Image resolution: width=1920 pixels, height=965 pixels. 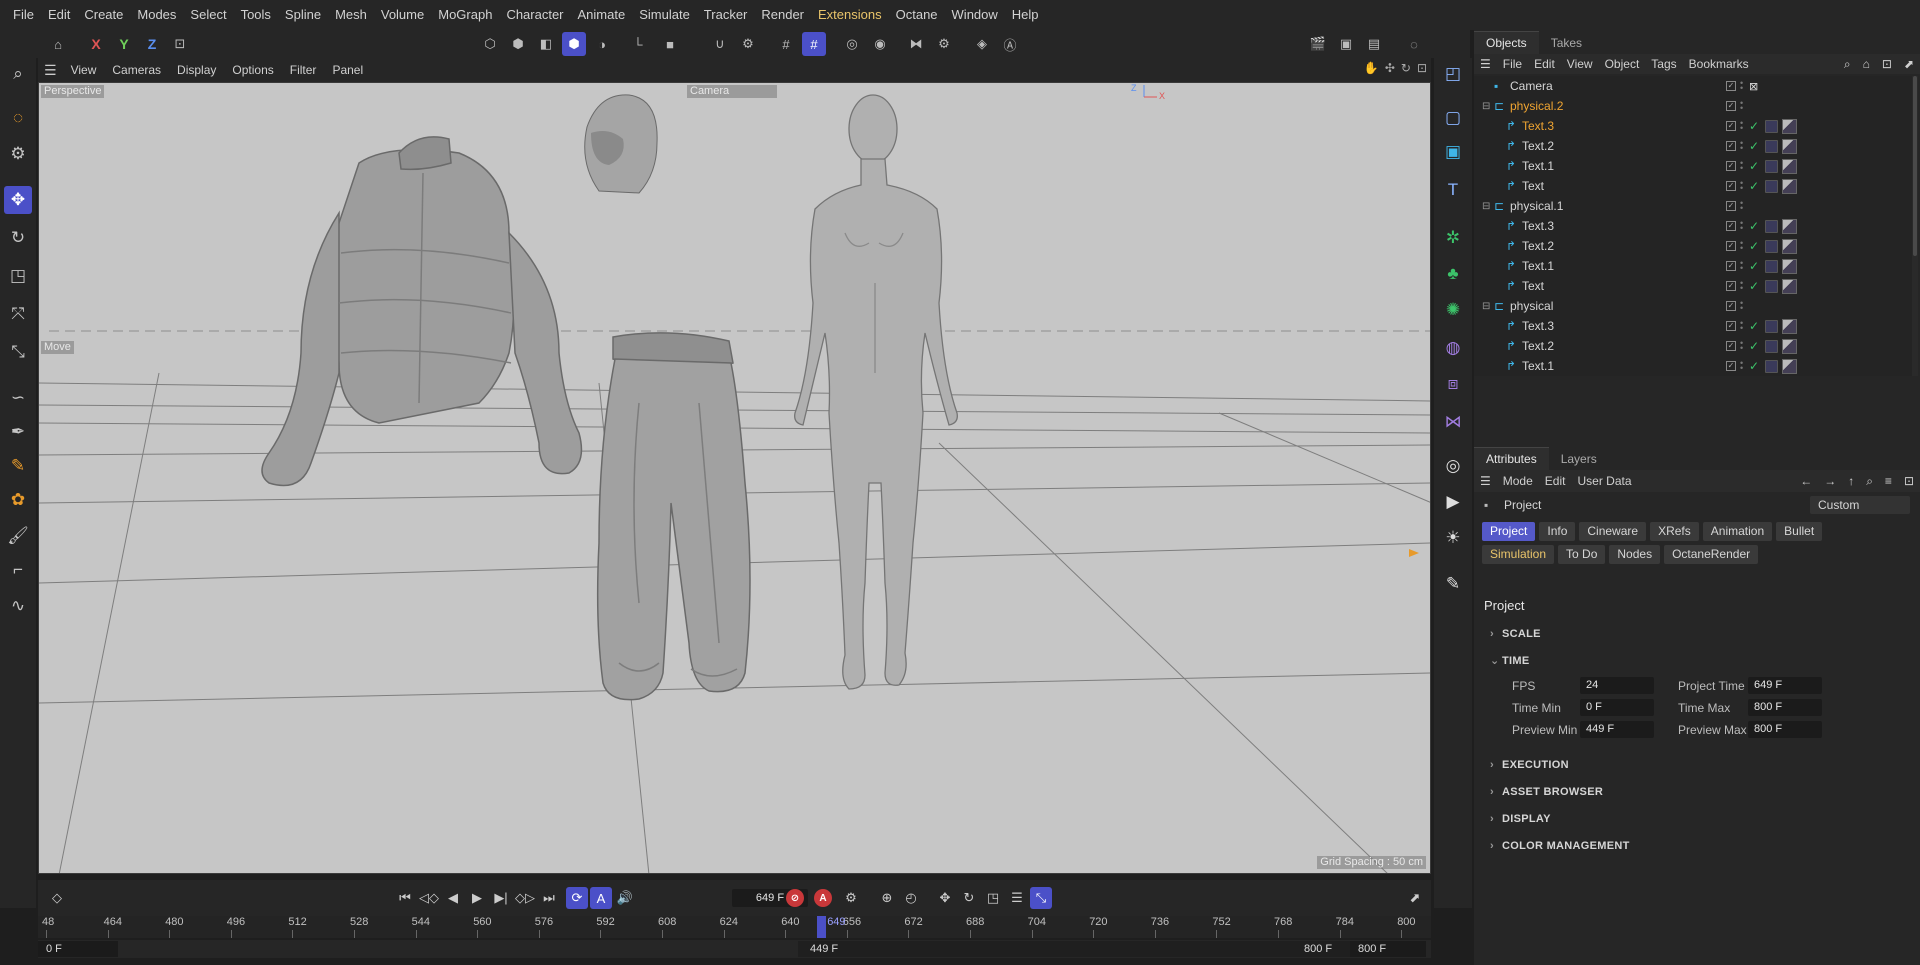 I want to click on quantize-icon: #, so click(x=814, y=44).